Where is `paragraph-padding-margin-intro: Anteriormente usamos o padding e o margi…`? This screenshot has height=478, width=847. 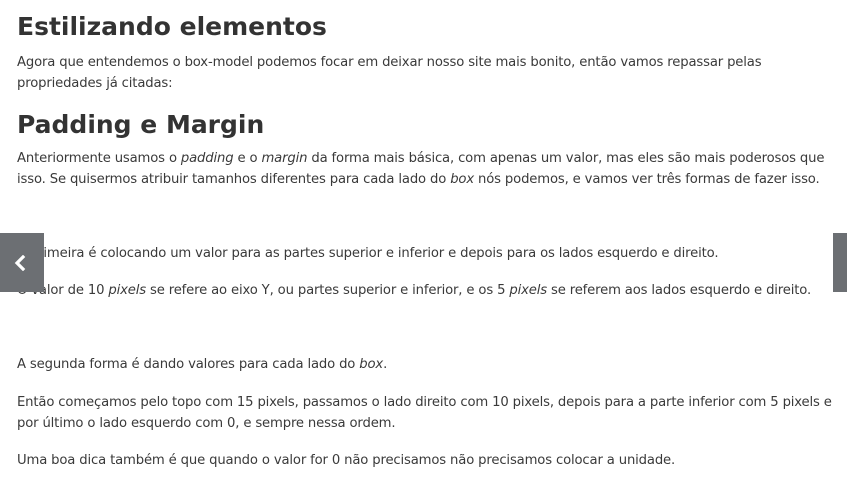
paragraph-padding-margin-intro: Anteriormente usamos o padding e o margi… is located at coordinates (421, 169).